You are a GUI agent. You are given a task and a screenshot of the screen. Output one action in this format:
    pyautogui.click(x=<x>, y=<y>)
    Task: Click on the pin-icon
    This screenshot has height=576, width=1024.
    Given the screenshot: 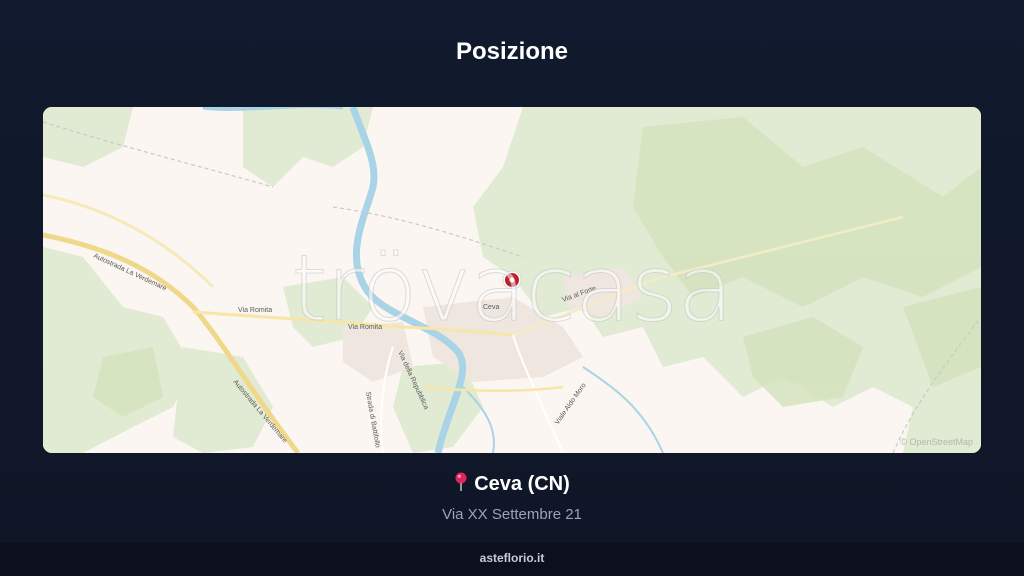 What is the action you would take?
    pyautogui.click(x=461, y=485)
    